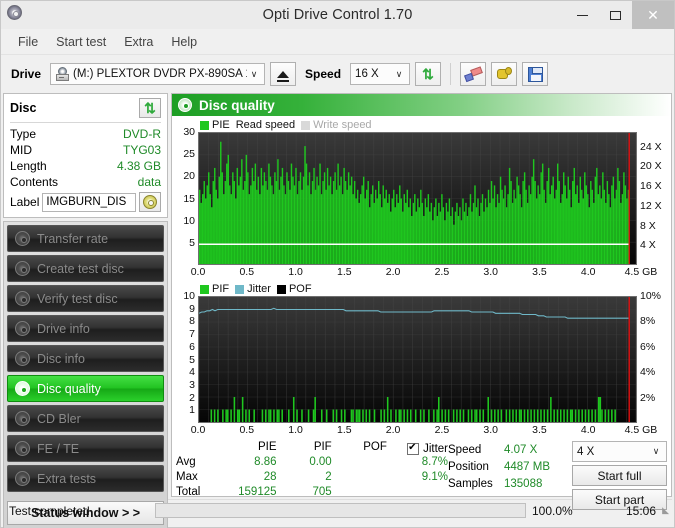 This screenshot has width=675, height=528. What do you see at coordinates (651, 186) in the screenshot?
I see `axis-tick-label: 16 X` at bounding box center [651, 186].